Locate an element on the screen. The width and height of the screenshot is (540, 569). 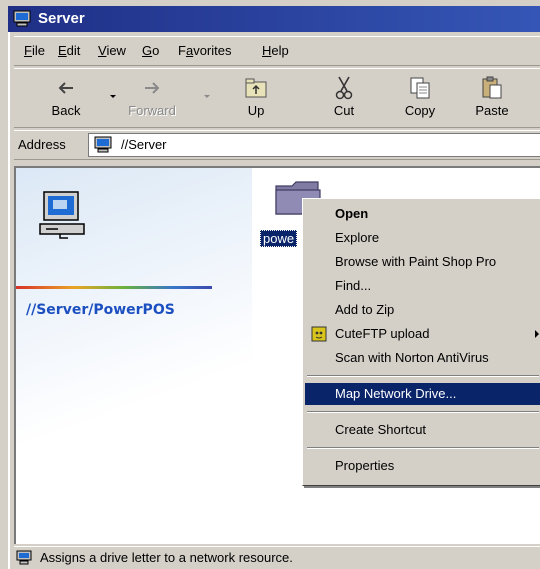
forward-button: Forward is located at coordinates (152, 99).